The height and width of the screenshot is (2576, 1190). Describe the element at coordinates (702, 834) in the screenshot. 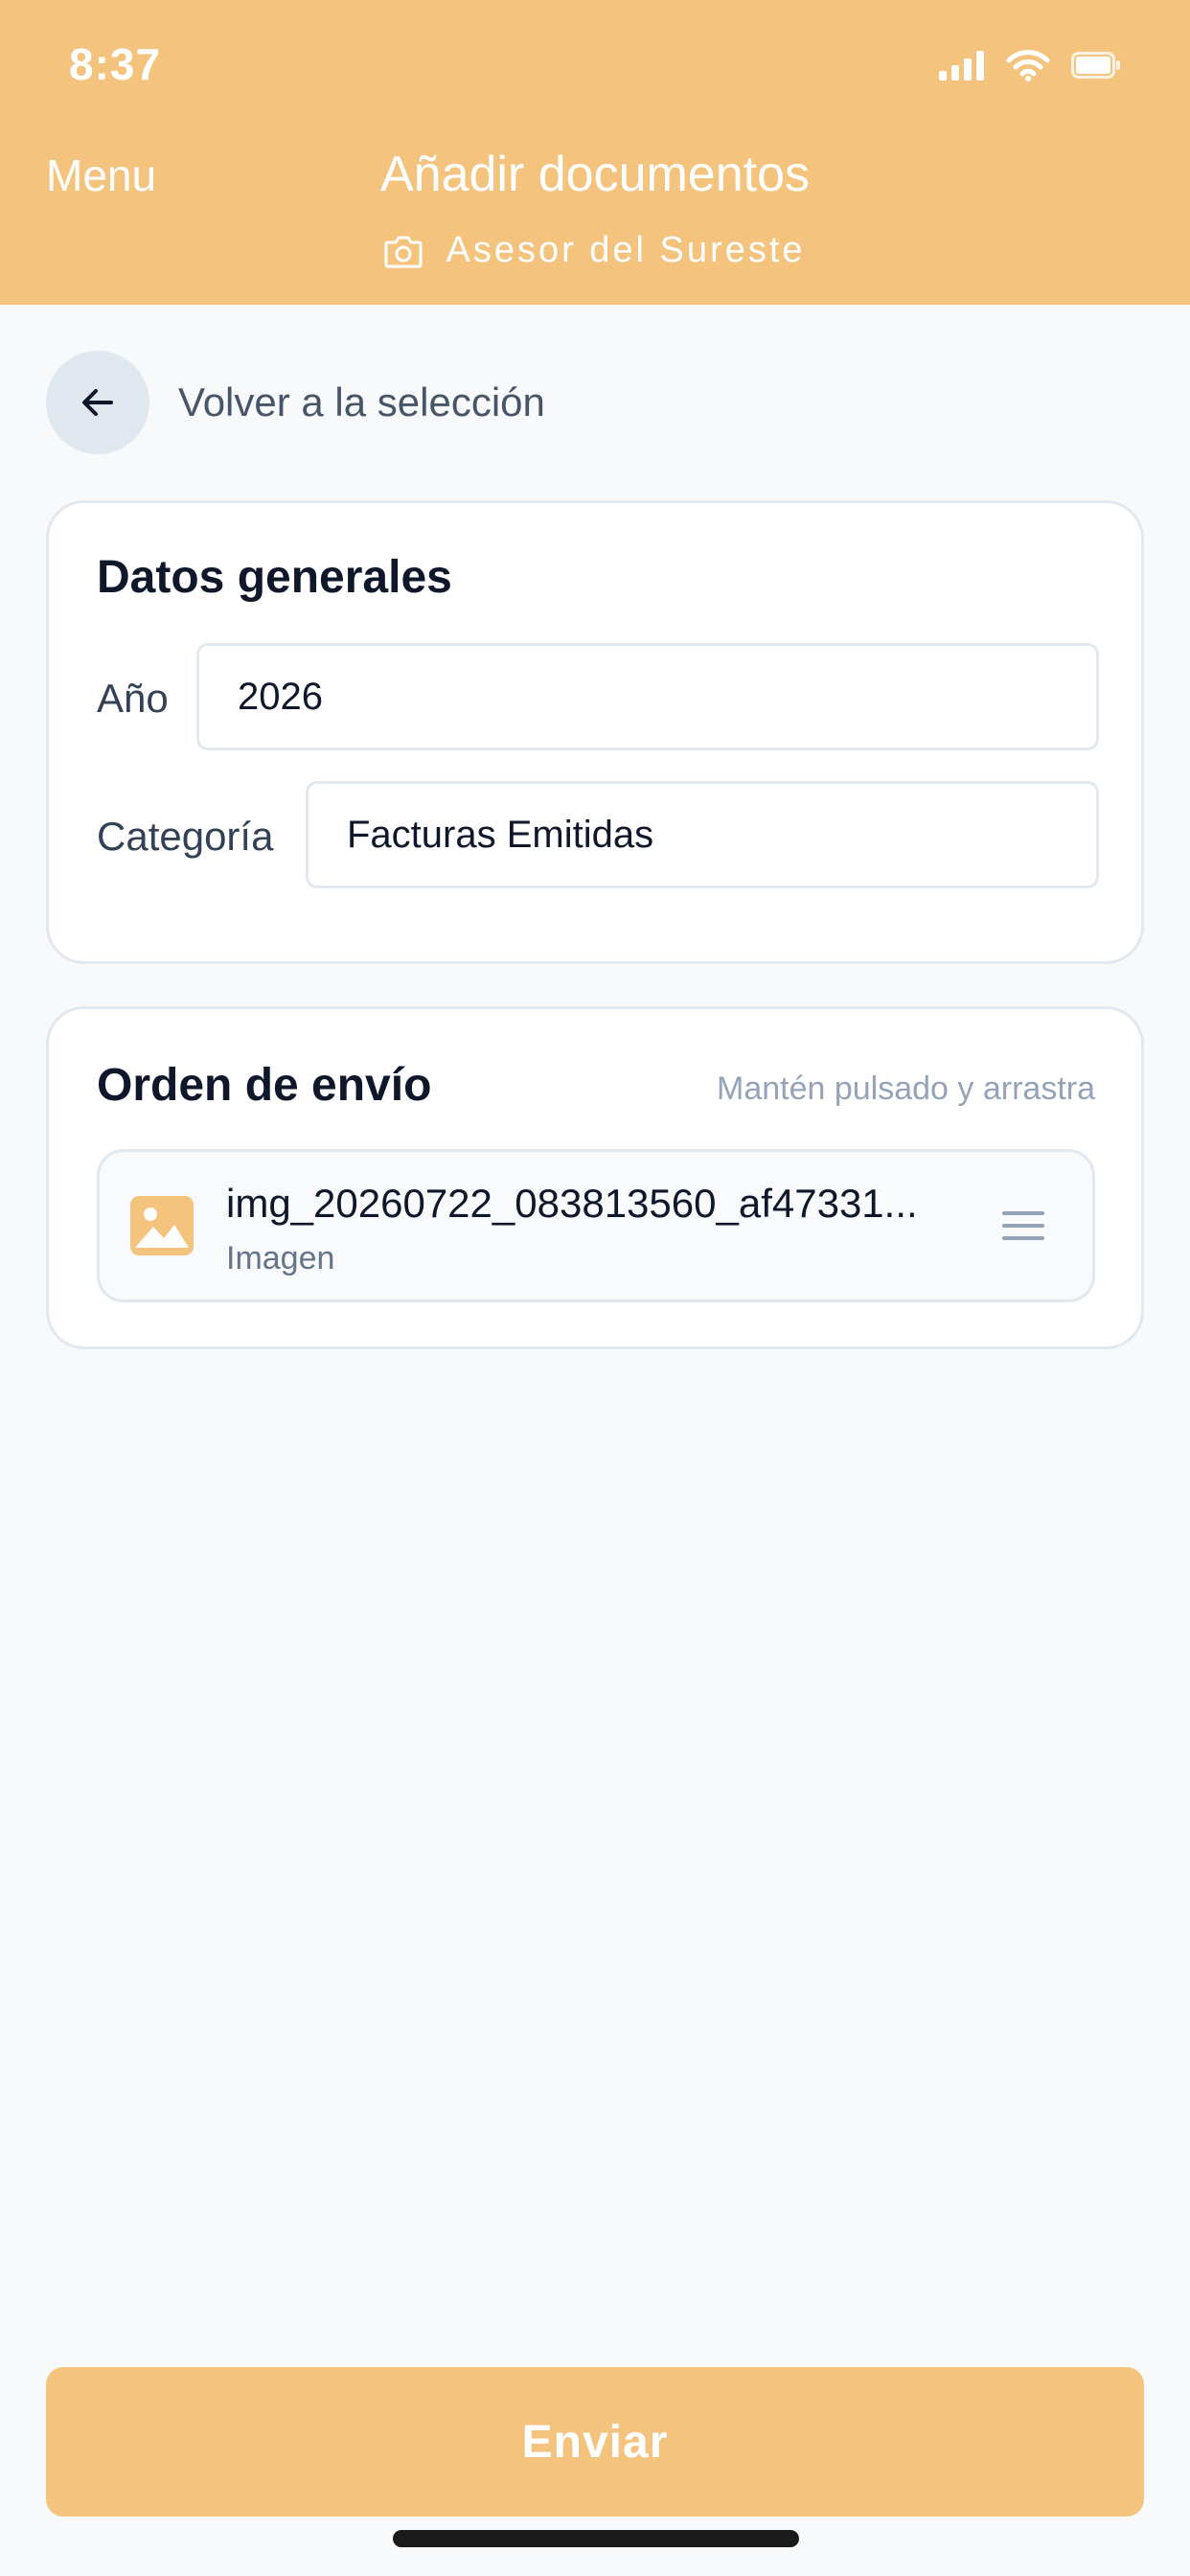

I see `category-field: Facturas Emitidas` at that location.